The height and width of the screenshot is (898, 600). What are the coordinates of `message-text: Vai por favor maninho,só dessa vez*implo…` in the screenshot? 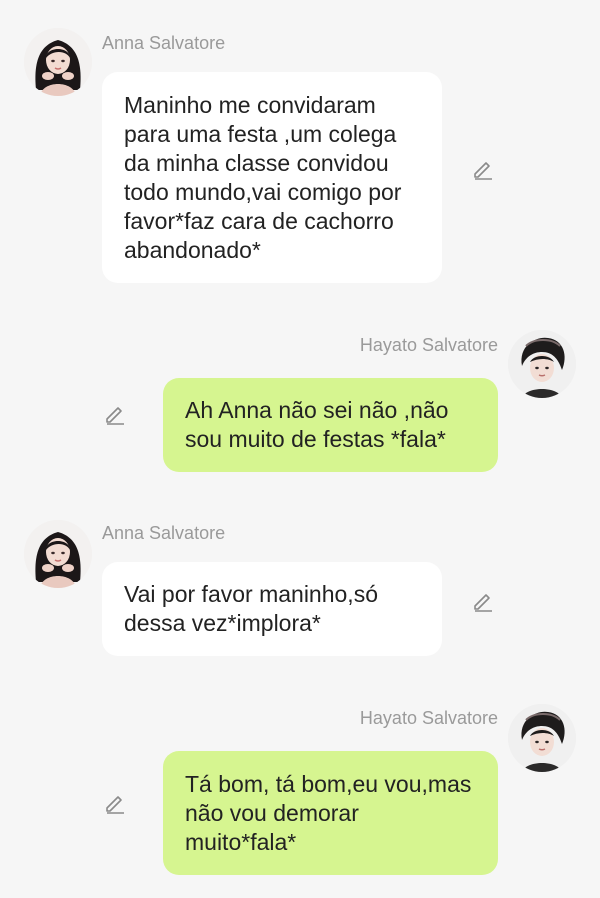 It's located at (251, 608).